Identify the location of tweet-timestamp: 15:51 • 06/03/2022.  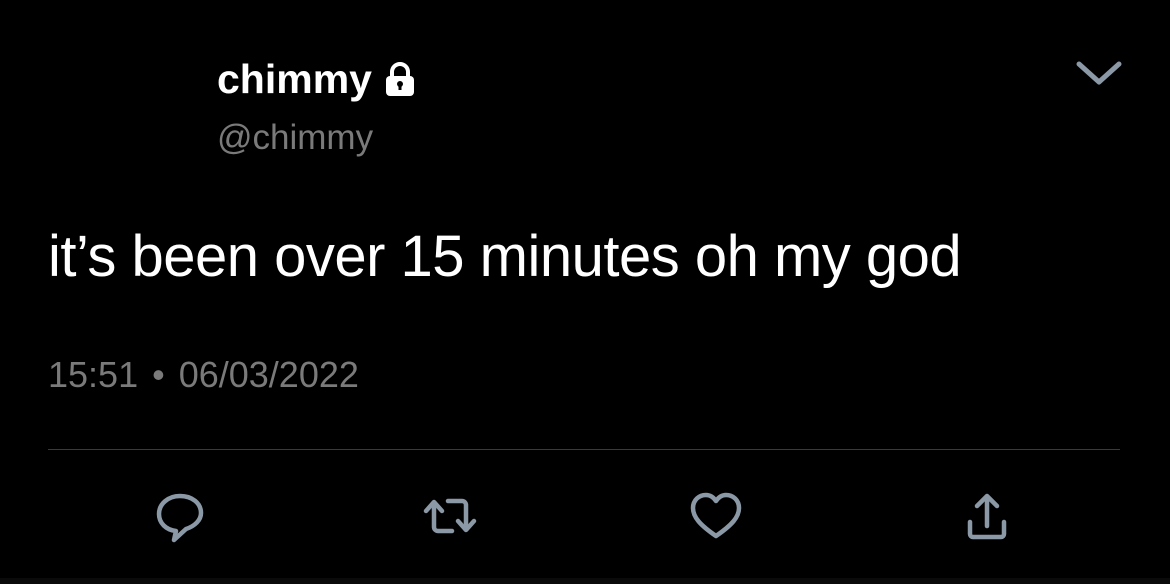
(203, 375).